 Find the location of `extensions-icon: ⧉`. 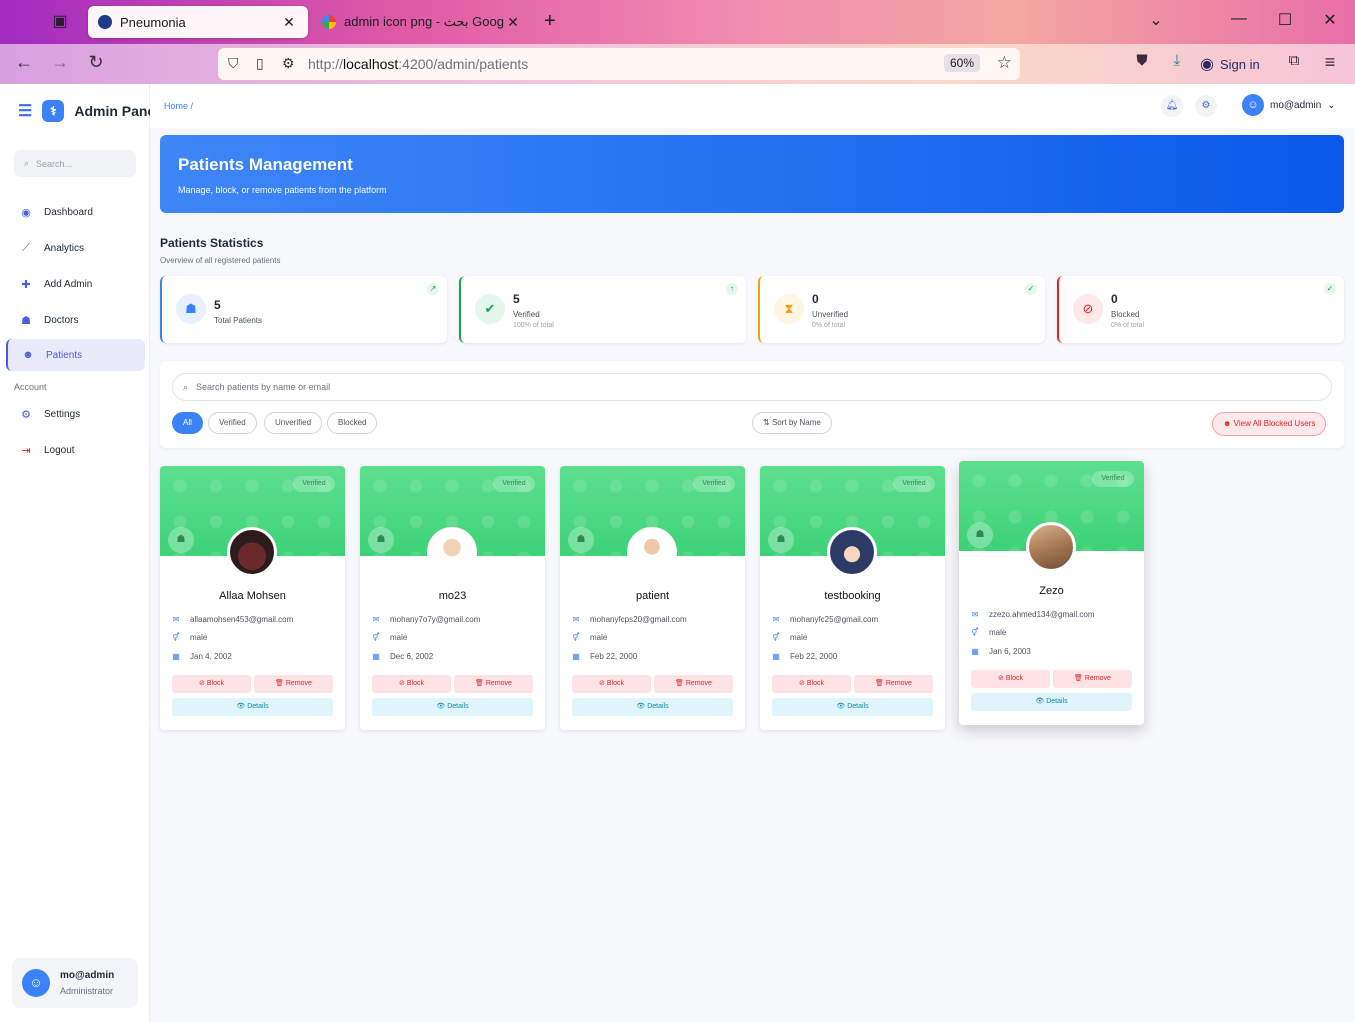

extensions-icon: ⧉ is located at coordinates (1294, 60).